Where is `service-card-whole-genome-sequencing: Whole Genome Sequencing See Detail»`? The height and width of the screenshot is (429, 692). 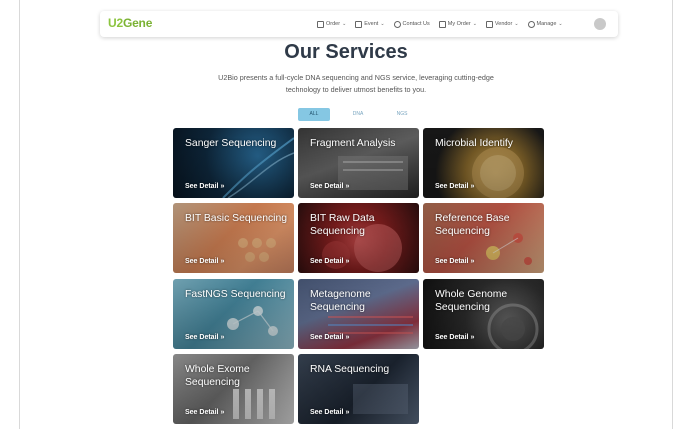
service-card-whole-genome-sequencing: Whole Genome Sequencing See Detail» is located at coordinates (483, 314).